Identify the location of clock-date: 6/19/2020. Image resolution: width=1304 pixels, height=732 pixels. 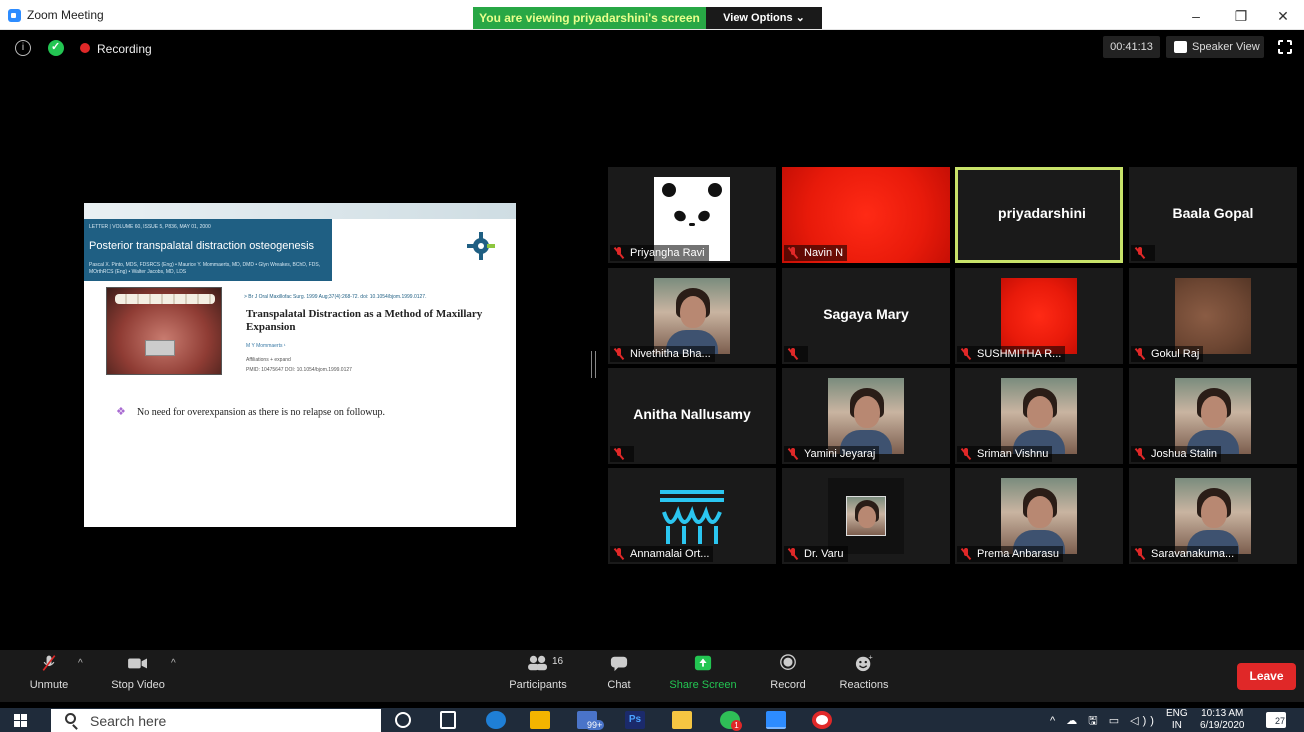
(1222, 725).